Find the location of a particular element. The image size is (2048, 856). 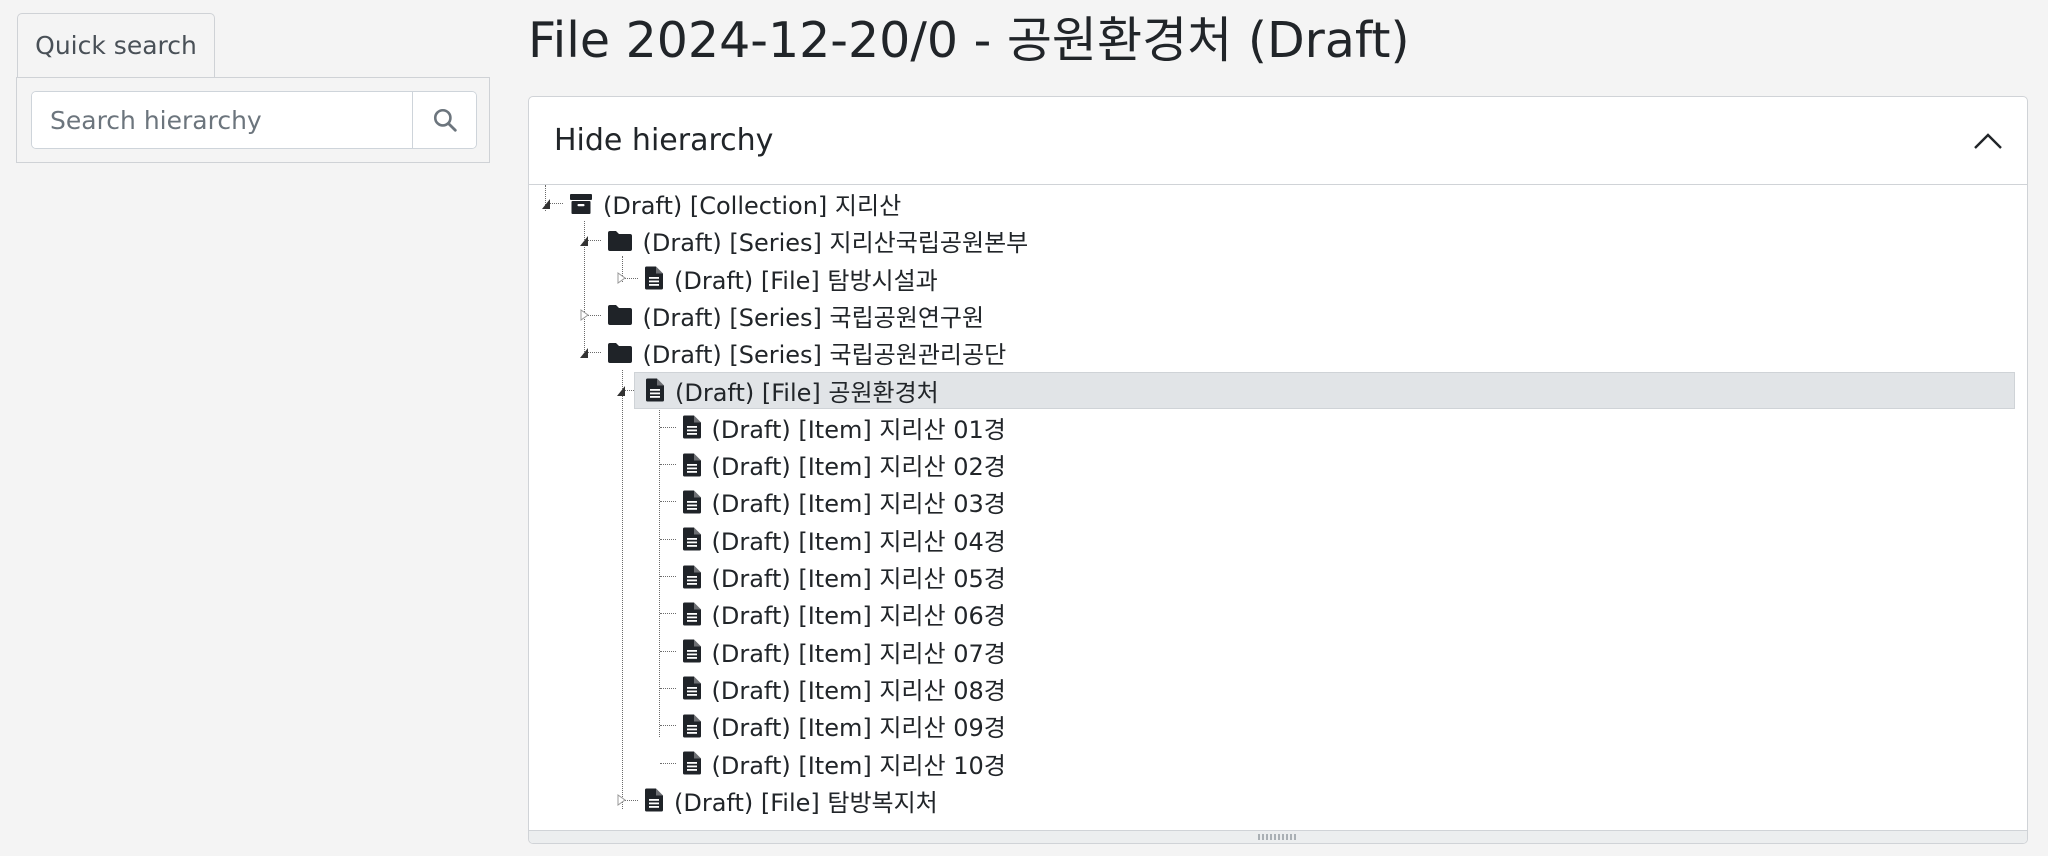

search-button is located at coordinates (444, 120).